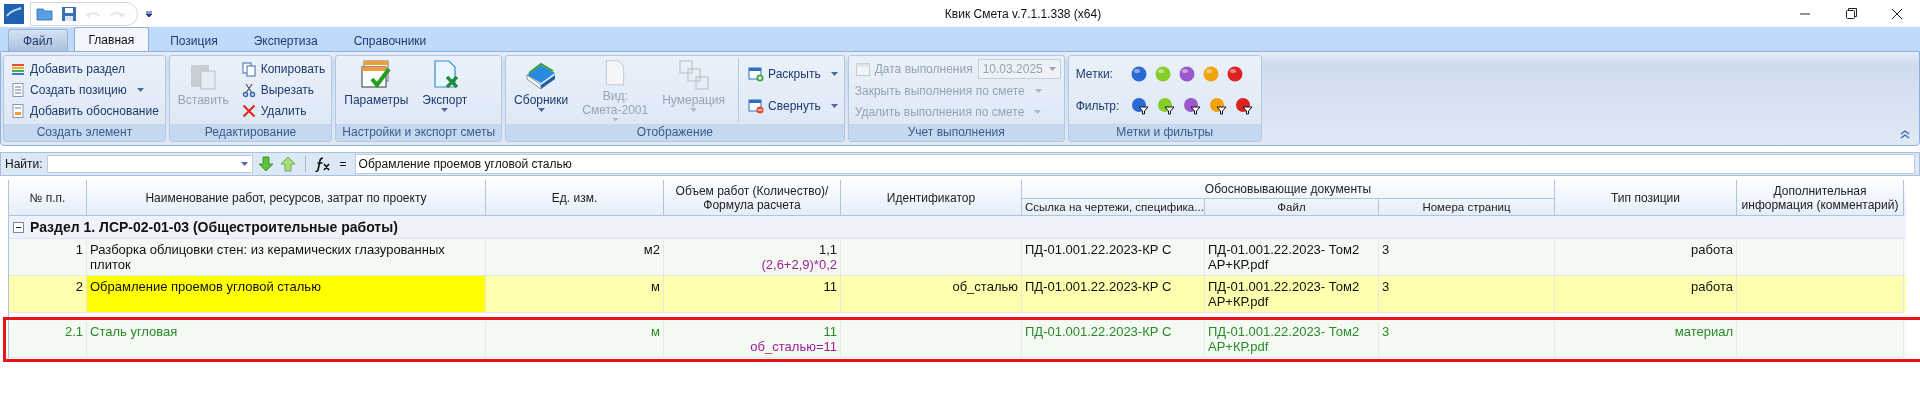 The image size is (1920, 411). Describe the element at coordinates (862, 69) in the screenshot. I see `calendar-icon` at that location.